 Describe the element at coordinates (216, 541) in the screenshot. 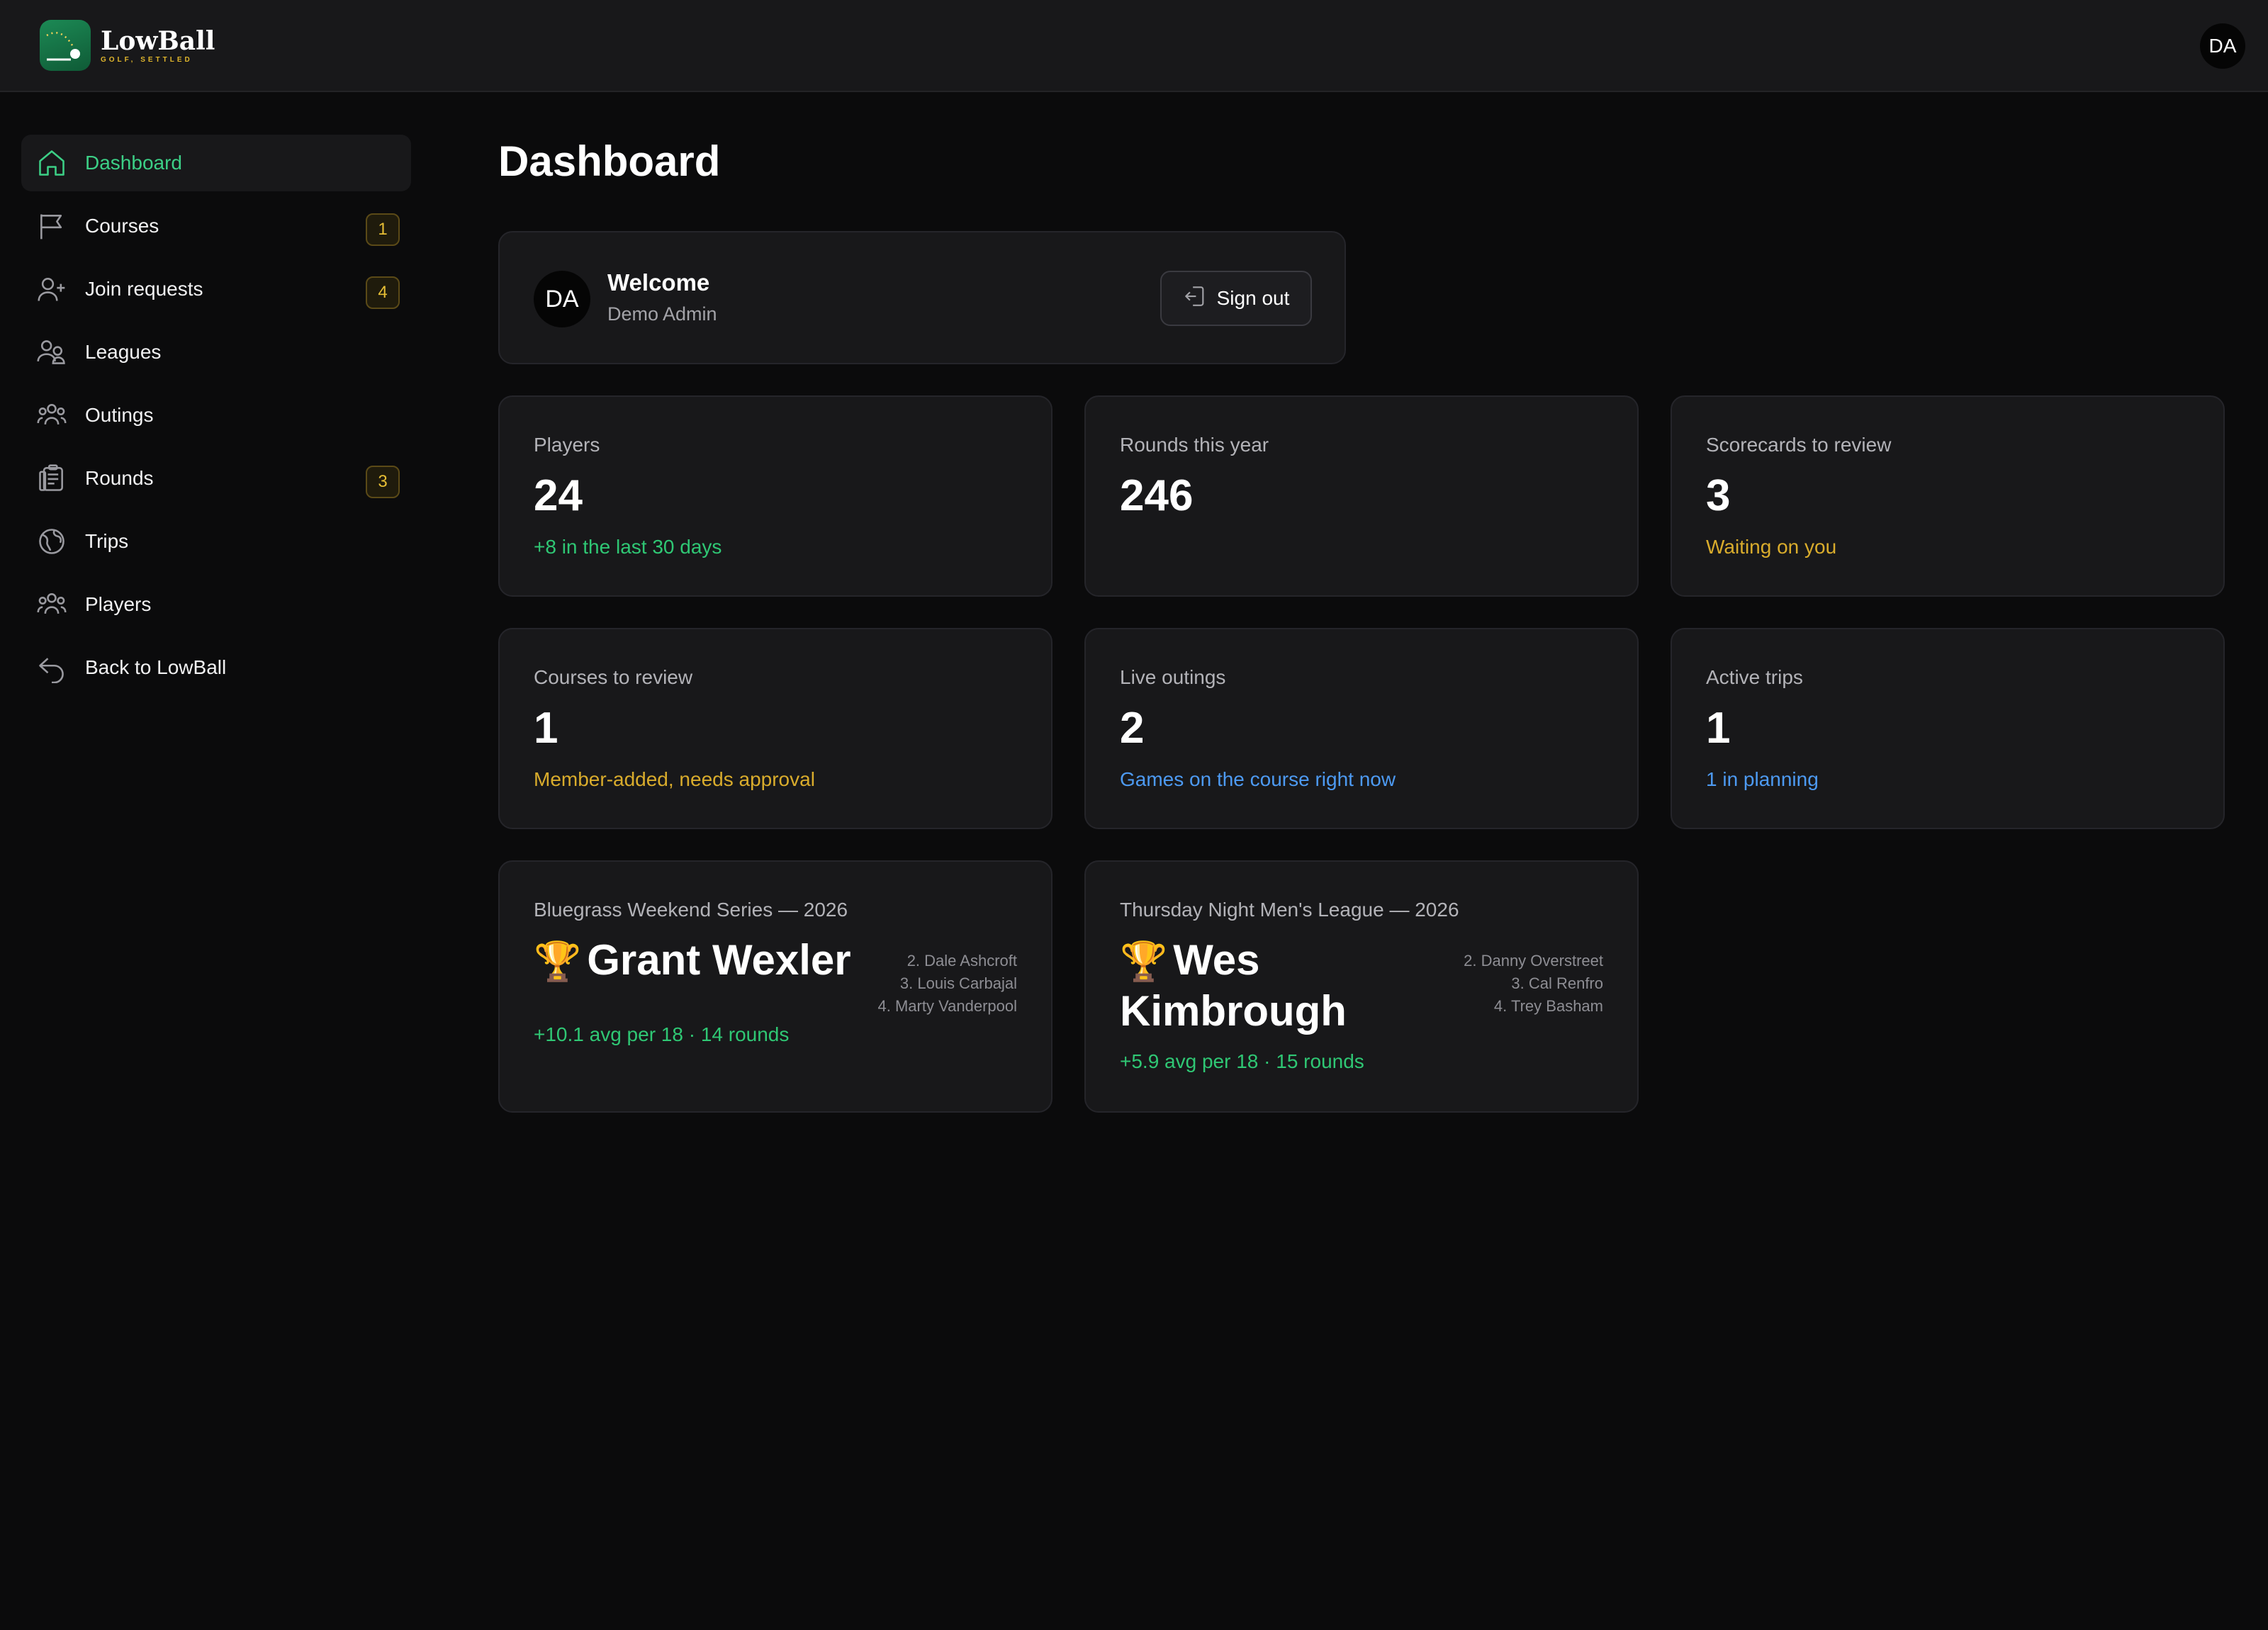

I see `sidebar-item-trips: Trips` at that location.